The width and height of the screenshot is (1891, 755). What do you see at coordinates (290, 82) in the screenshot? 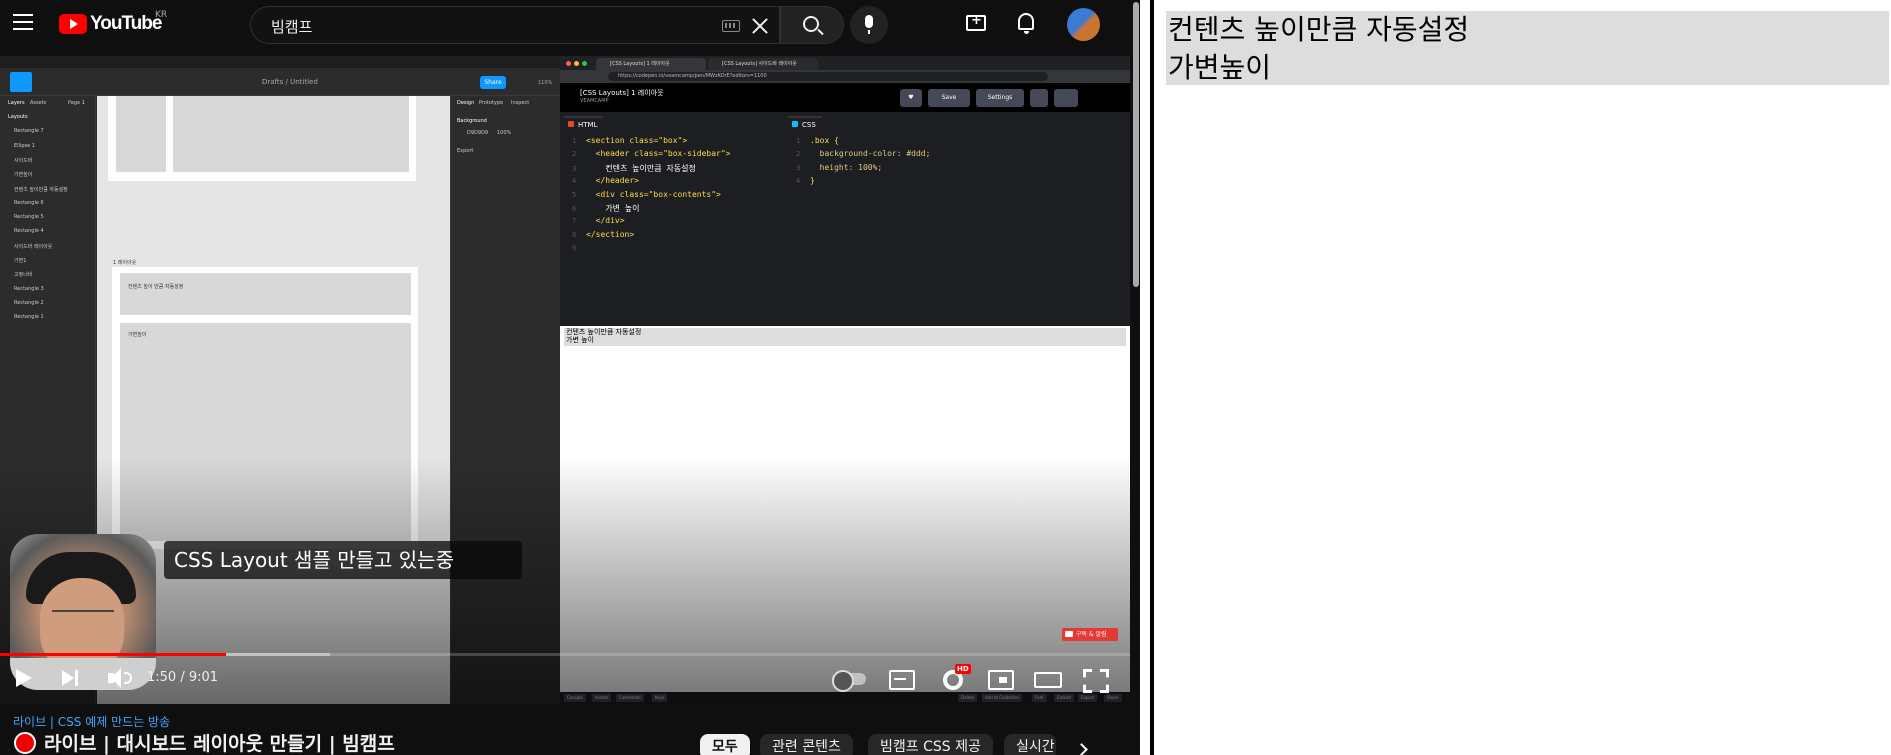
I see `figma-file-breadcrumb: Drafts / Untitled` at bounding box center [290, 82].